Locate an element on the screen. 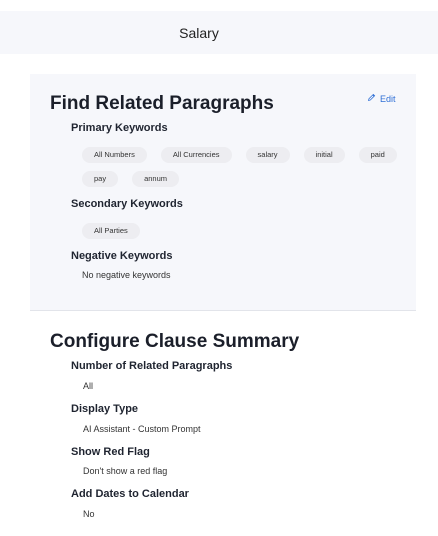 Image resolution: width=438 pixels, height=536 pixels. primary-keywords-label: Primary Keywords is located at coordinates (119, 128).